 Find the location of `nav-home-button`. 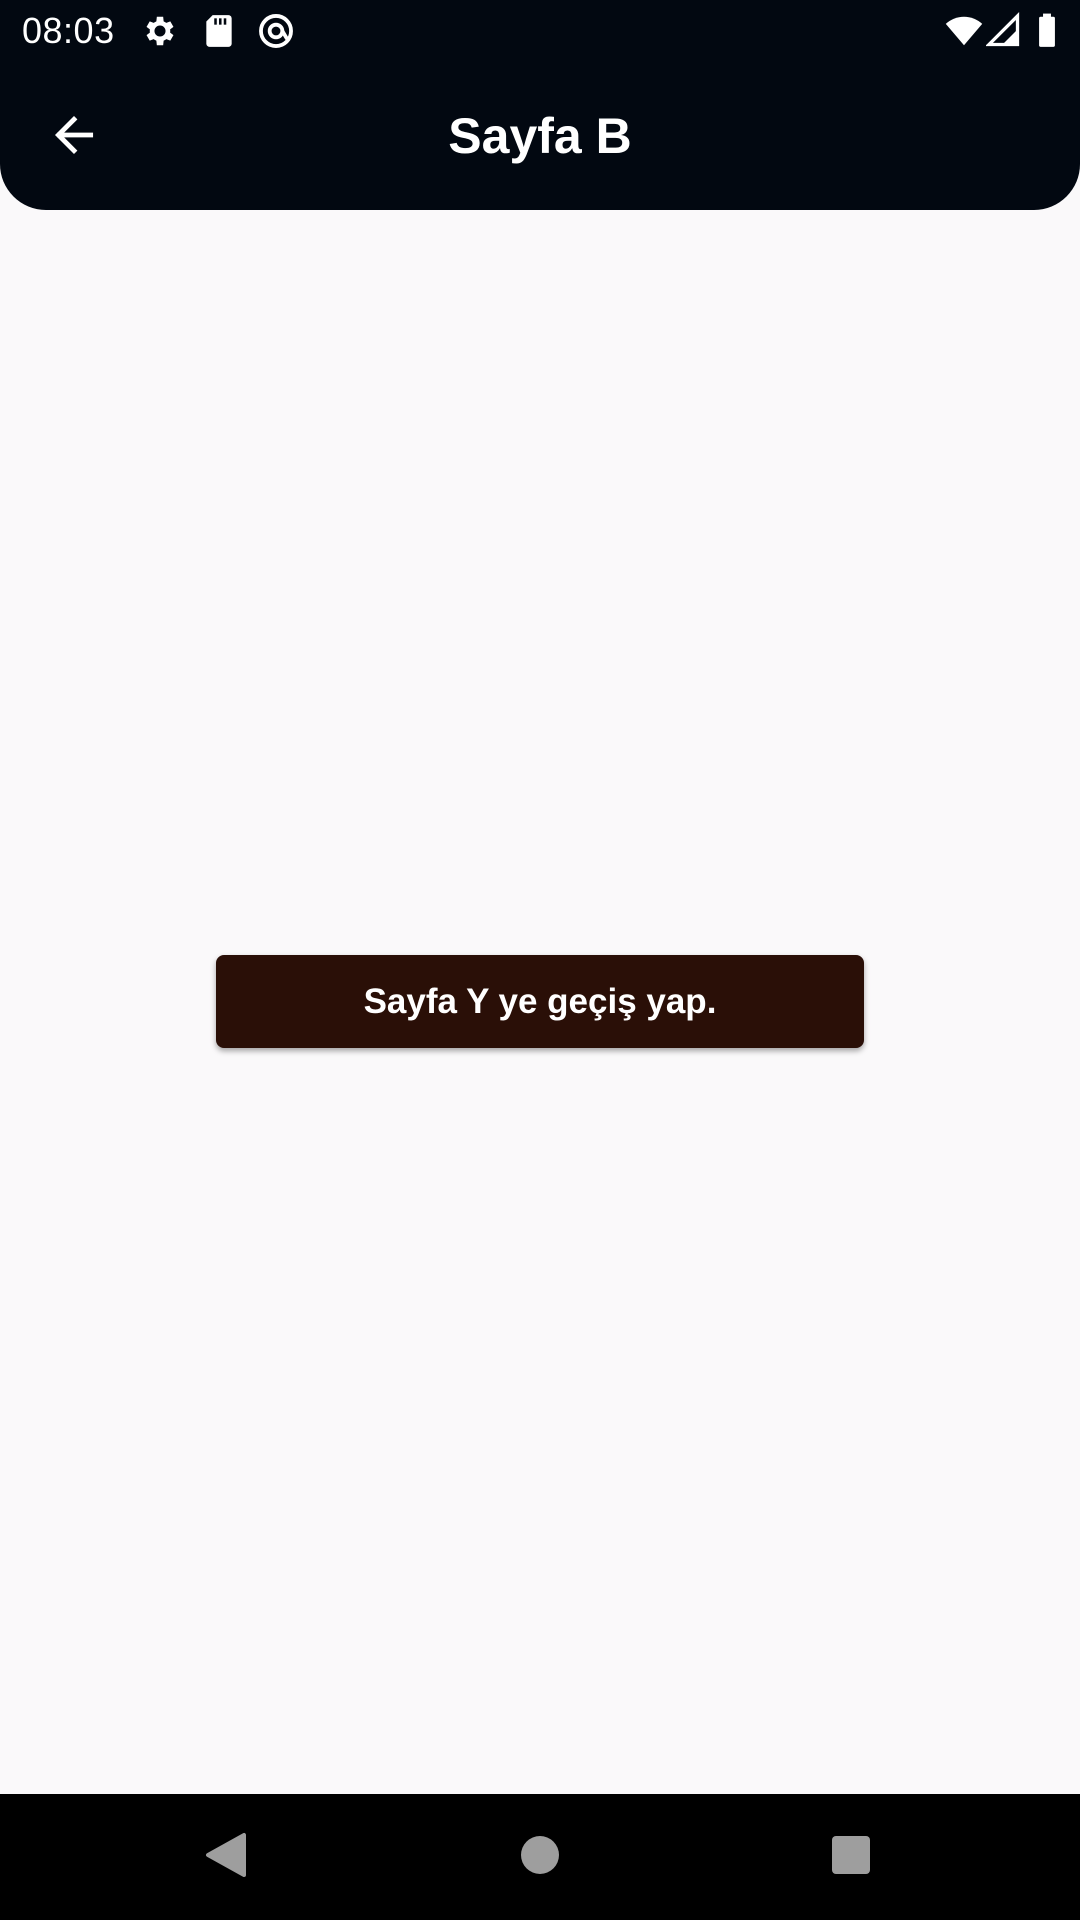

nav-home-button is located at coordinates (540, 1857).